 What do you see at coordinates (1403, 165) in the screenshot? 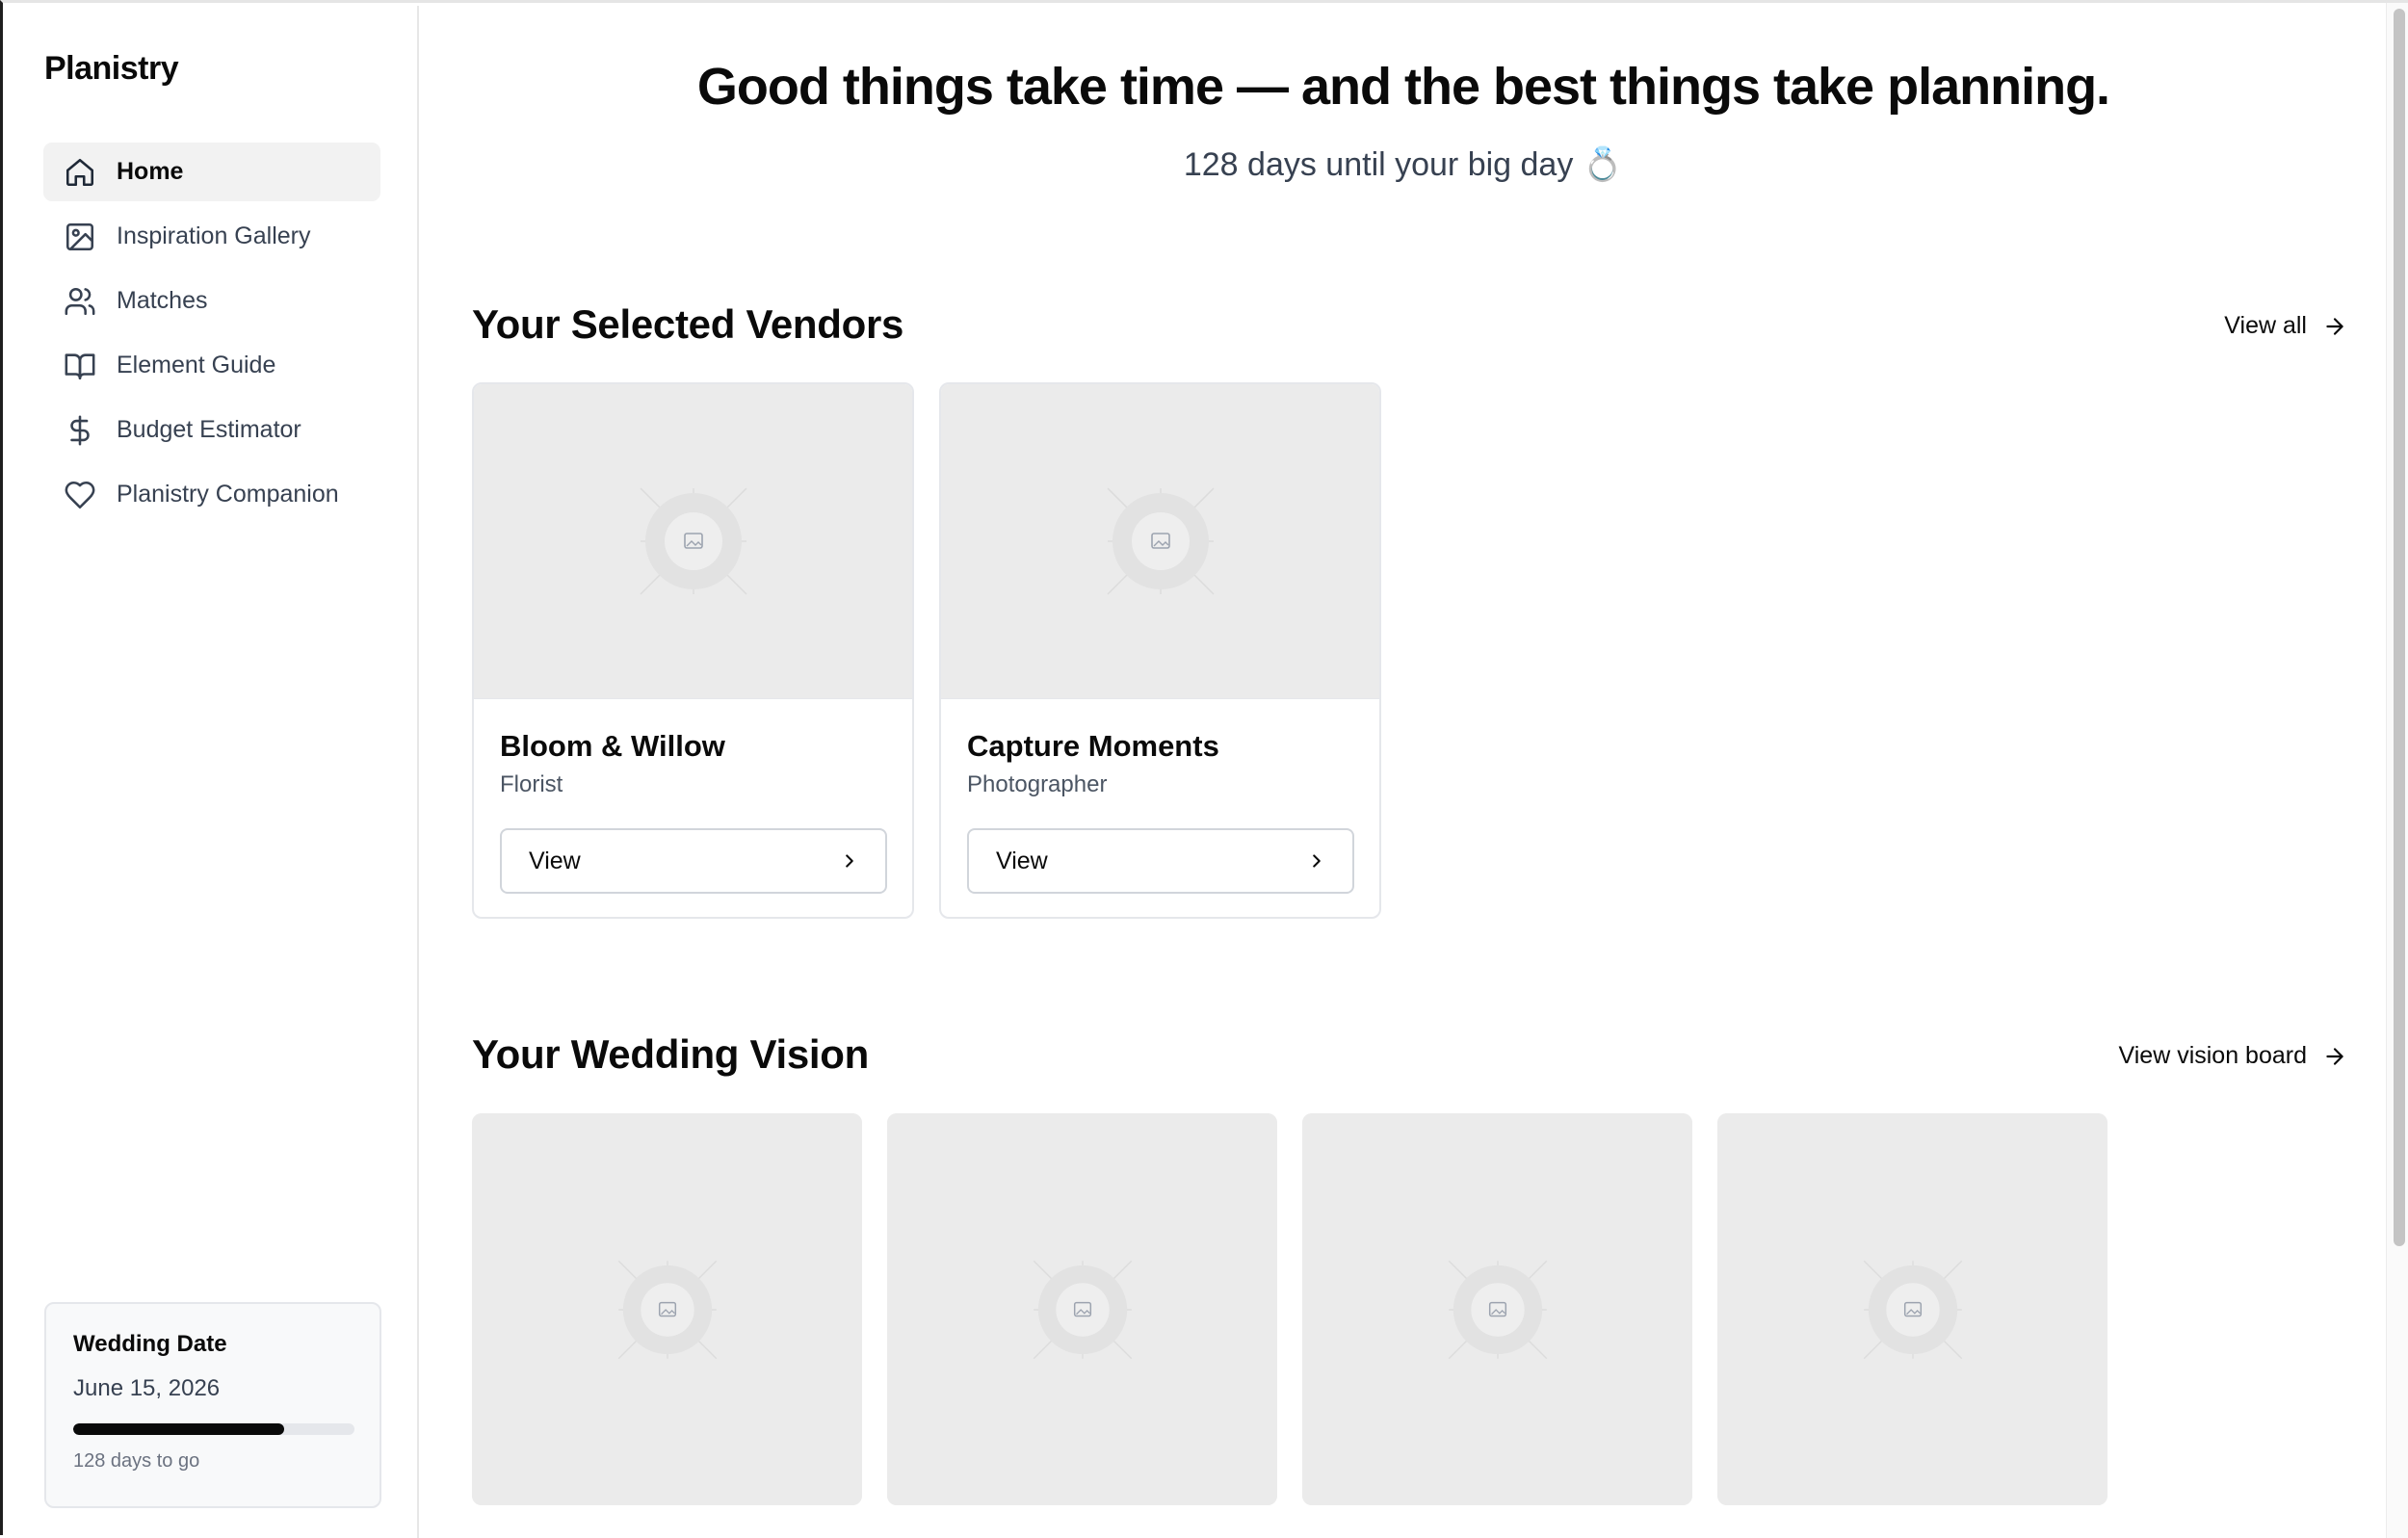
I see `hero-subtitle: 128 days until your big day 💍` at bounding box center [1403, 165].